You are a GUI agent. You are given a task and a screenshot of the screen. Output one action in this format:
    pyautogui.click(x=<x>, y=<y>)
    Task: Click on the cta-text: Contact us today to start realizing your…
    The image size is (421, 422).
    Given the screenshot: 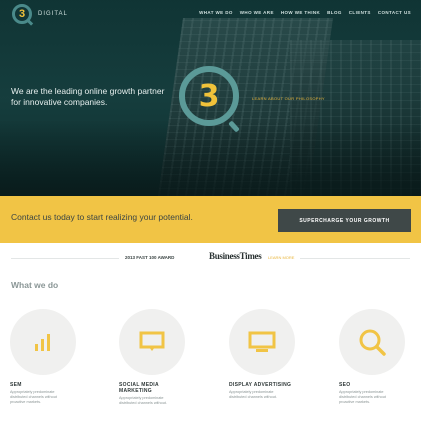 What is the action you would take?
    pyautogui.click(x=102, y=217)
    